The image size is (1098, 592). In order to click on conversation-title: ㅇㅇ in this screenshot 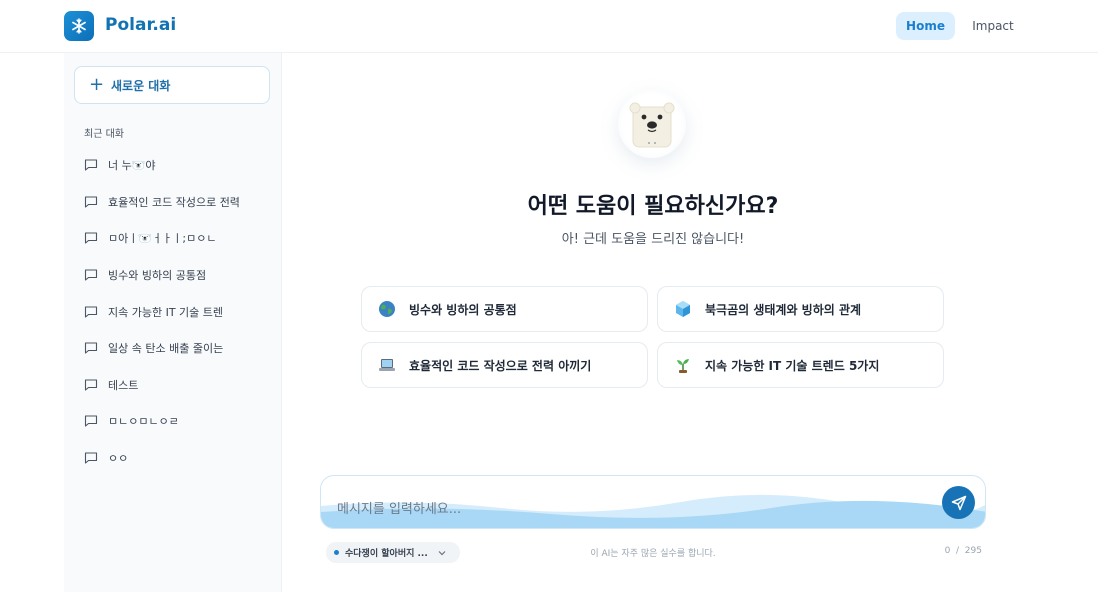, I will do `click(118, 458)`.